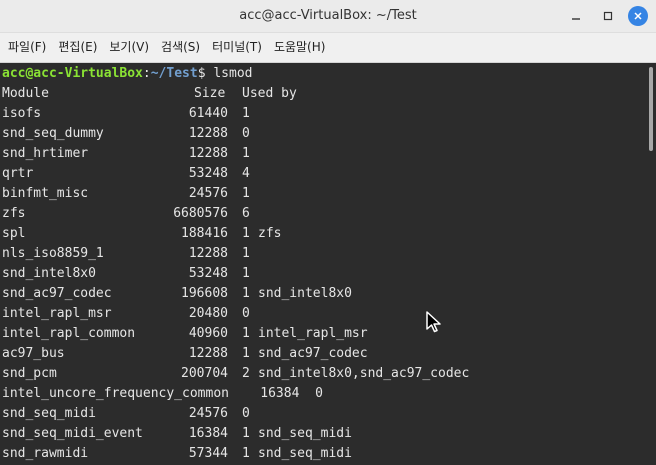 The image size is (656, 465). Describe the element at coordinates (246, 213) in the screenshot. I see `module-used-count: 6` at that location.